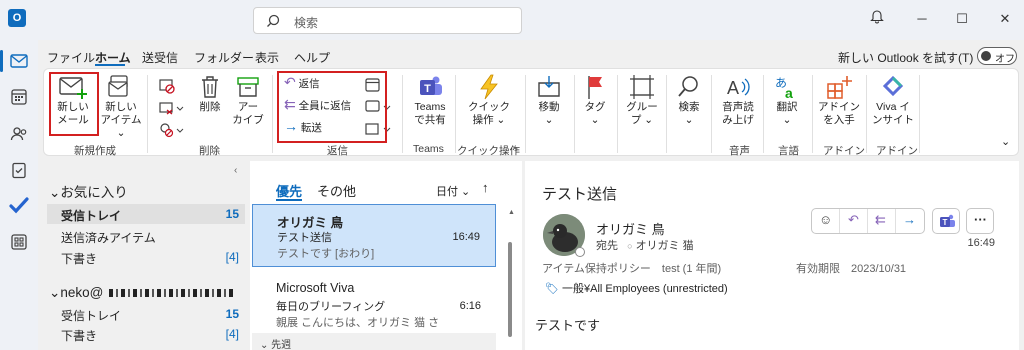  What do you see at coordinates (312, 57) in the screenshot?
I see `tab-help: ヘルプ` at bounding box center [312, 57].